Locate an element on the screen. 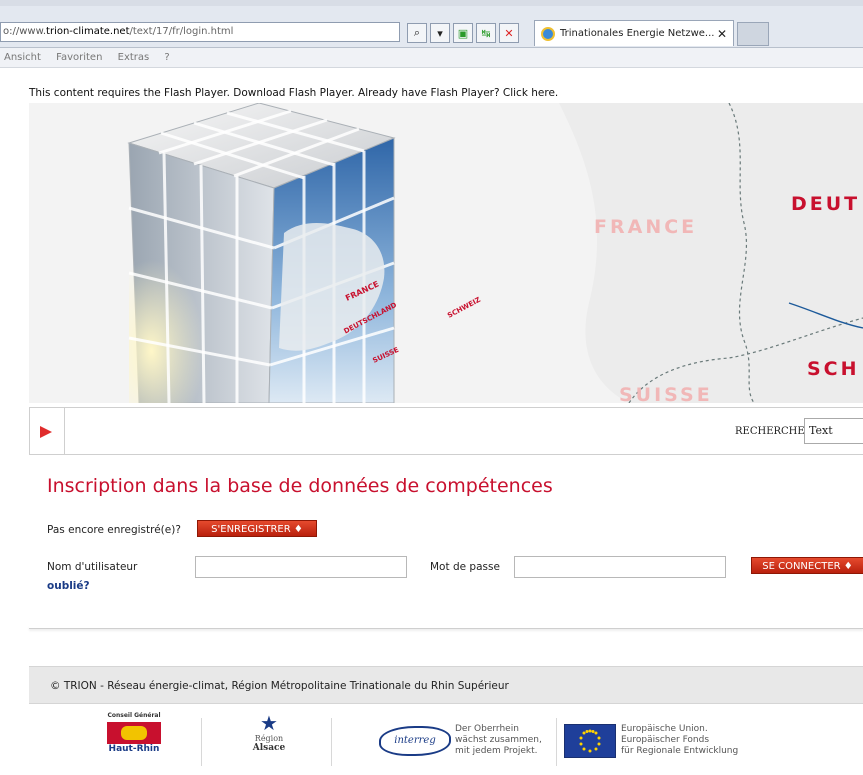  eu-text-1: Europäische Union. is located at coordinates (664, 729).